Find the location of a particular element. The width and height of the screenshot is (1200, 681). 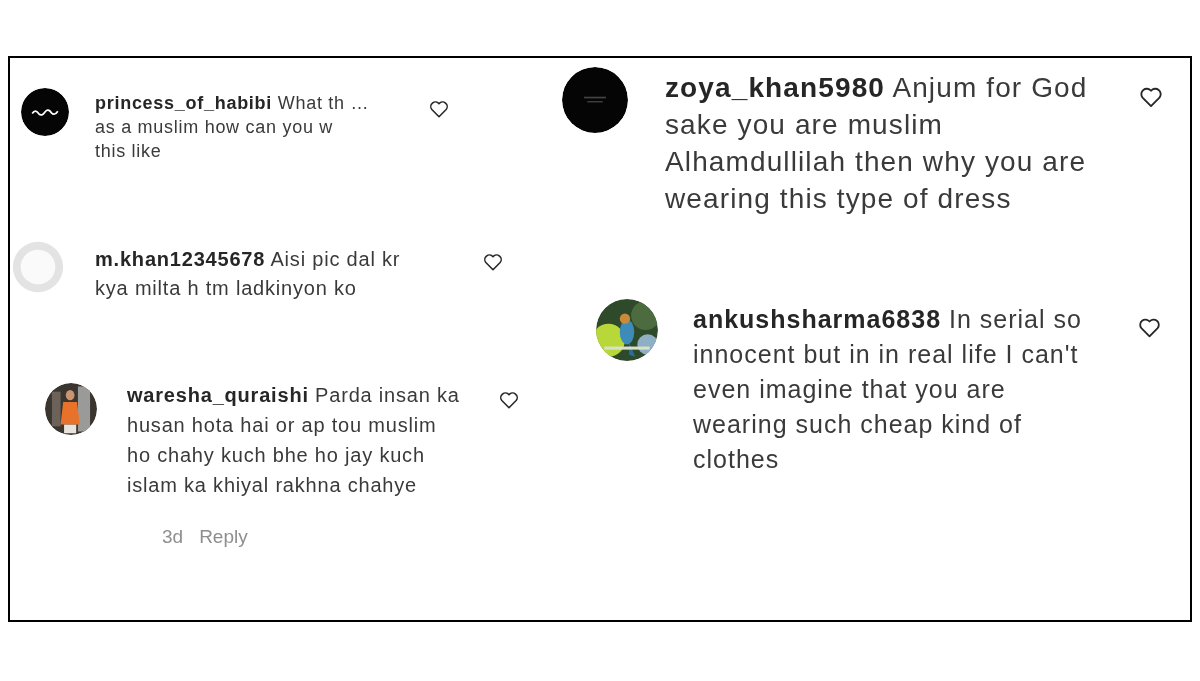

comment-text: princess_of_habibi What th … as a muslim how can you w this like is located at coordinates (232, 127).